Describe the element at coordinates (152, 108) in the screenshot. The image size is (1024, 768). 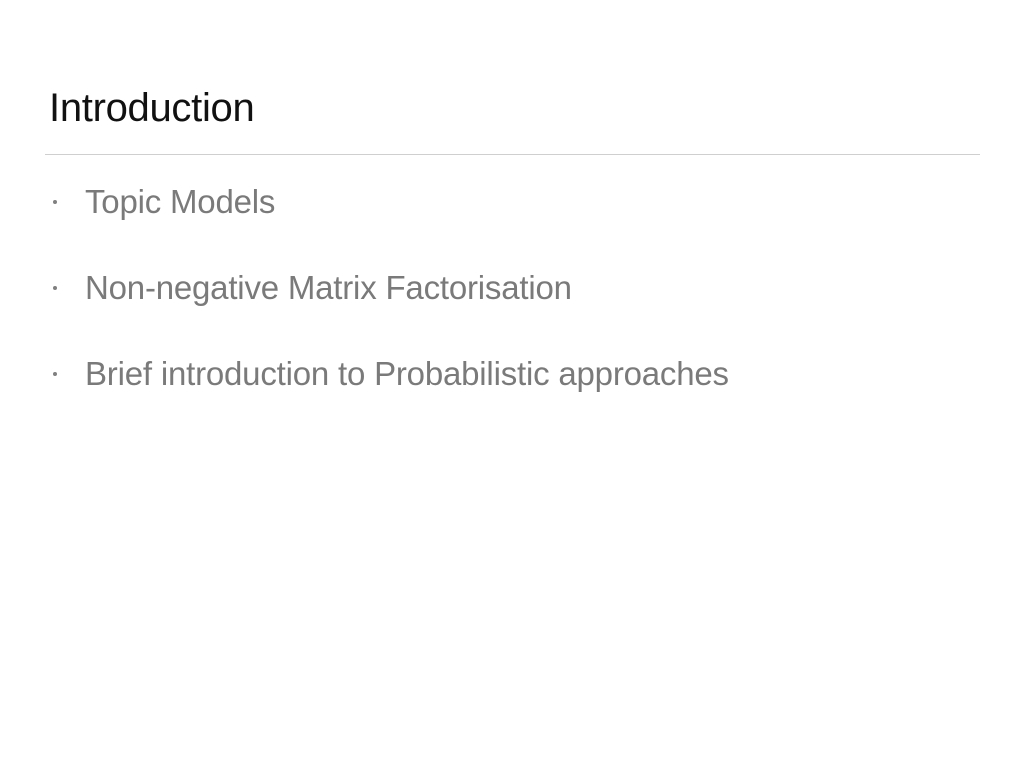
I see `slide-title: Introduction` at that location.